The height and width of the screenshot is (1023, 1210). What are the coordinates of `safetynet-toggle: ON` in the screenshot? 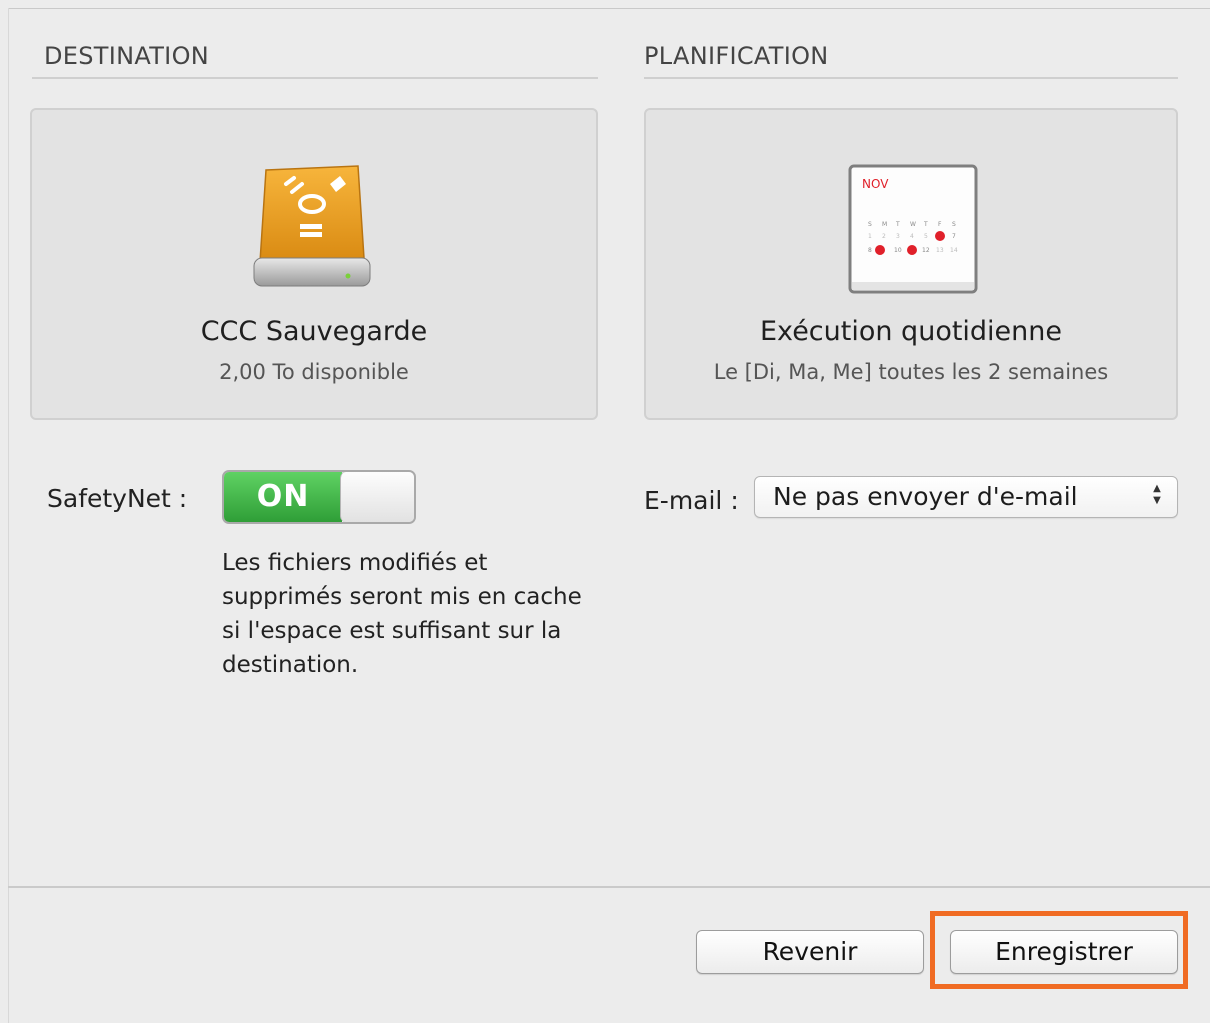 It's located at (319, 497).